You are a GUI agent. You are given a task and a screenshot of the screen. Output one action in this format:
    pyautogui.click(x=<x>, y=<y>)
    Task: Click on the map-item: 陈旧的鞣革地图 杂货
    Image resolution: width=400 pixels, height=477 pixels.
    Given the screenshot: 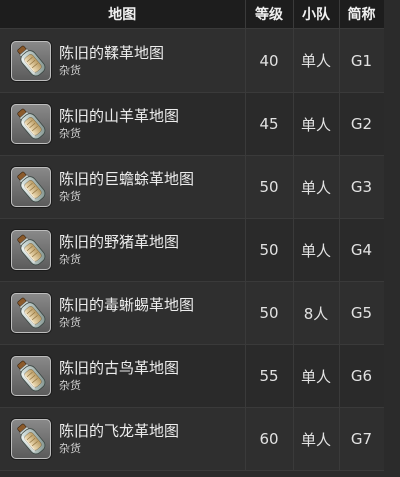 What is the action you would take?
    pyautogui.click(x=128, y=60)
    